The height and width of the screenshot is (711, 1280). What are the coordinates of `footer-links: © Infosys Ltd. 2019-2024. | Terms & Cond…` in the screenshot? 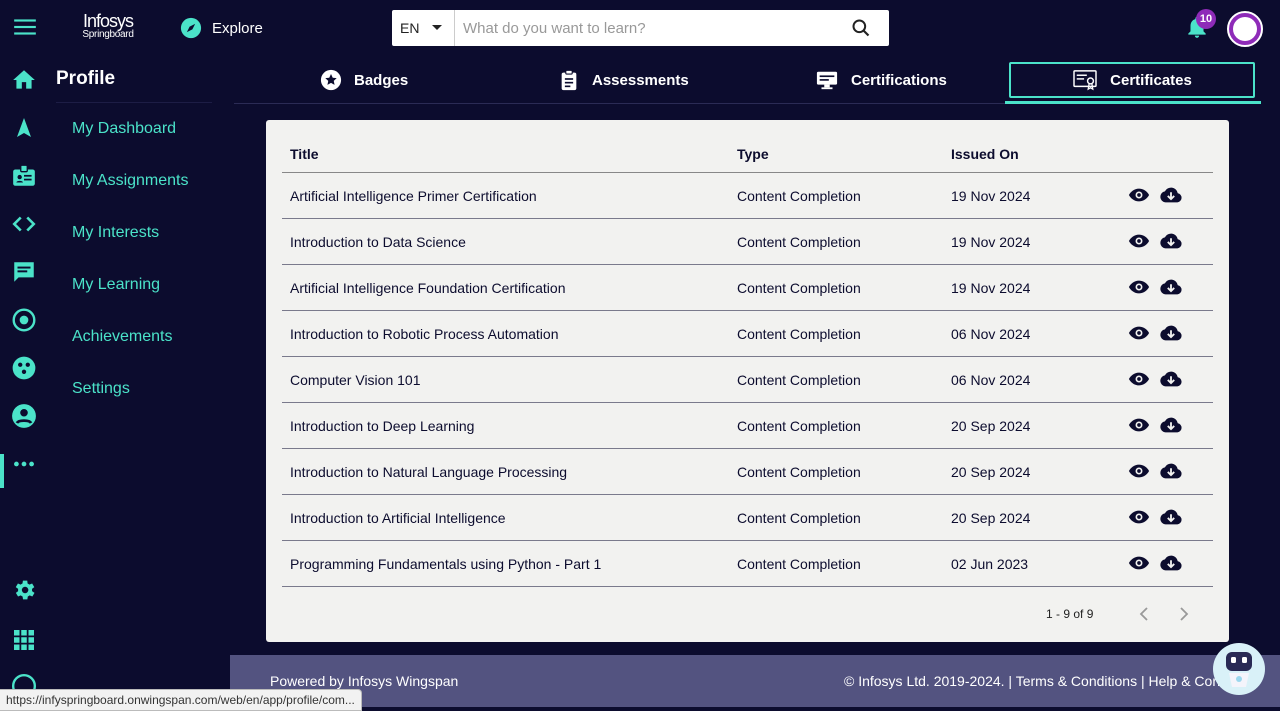 It's located at (1032, 681).